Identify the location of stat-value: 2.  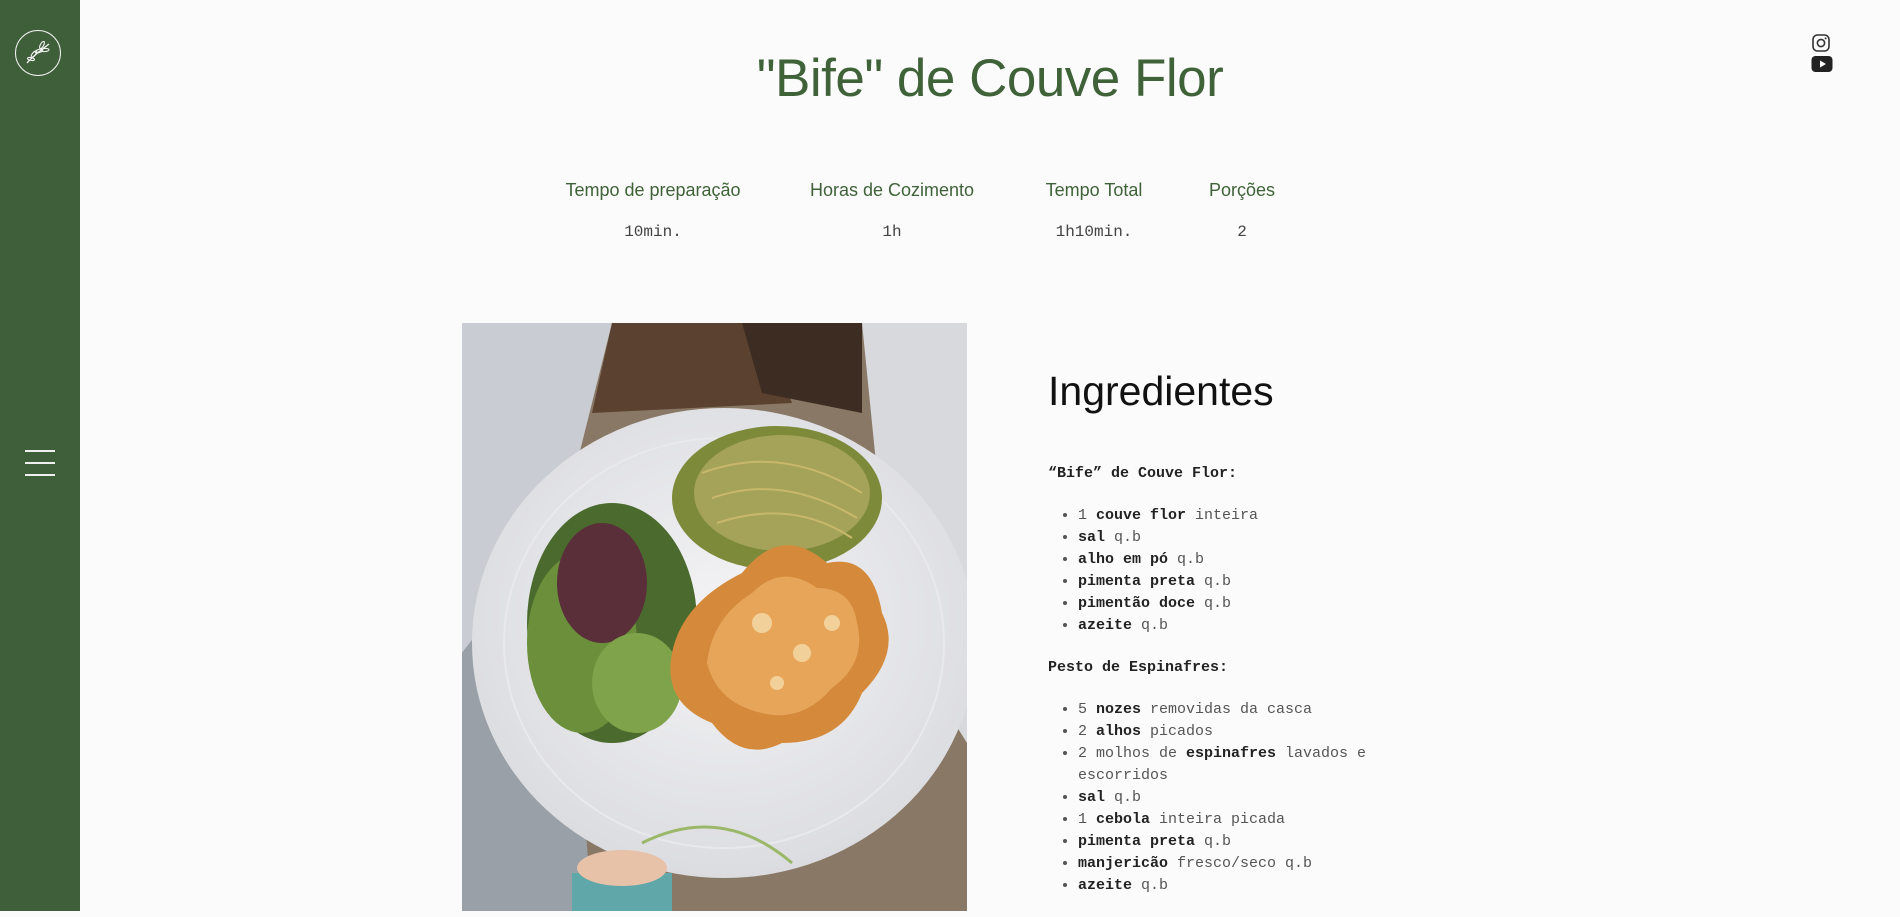
(1242, 232).